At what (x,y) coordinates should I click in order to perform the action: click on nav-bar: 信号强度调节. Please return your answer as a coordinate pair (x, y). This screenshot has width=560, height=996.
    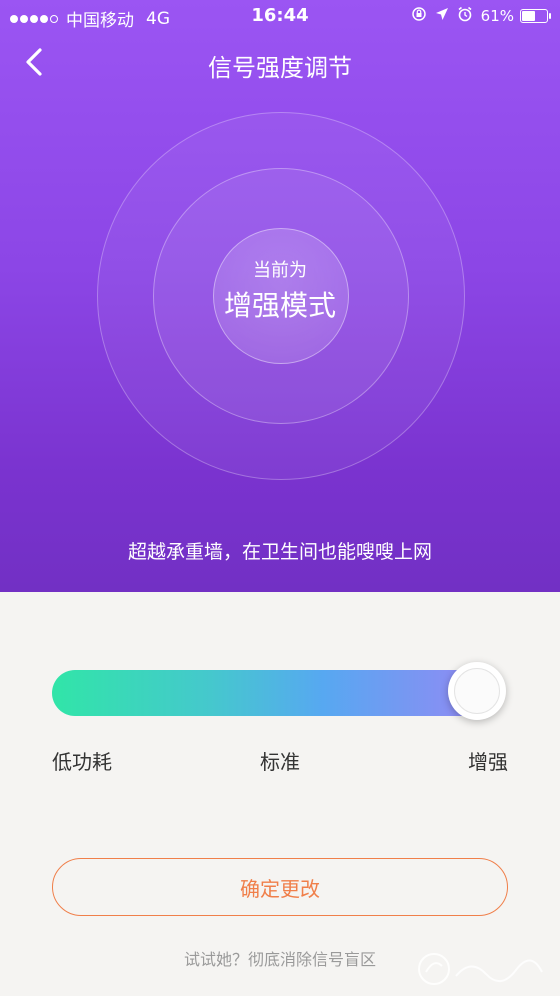
    Looking at the image, I should click on (280, 64).